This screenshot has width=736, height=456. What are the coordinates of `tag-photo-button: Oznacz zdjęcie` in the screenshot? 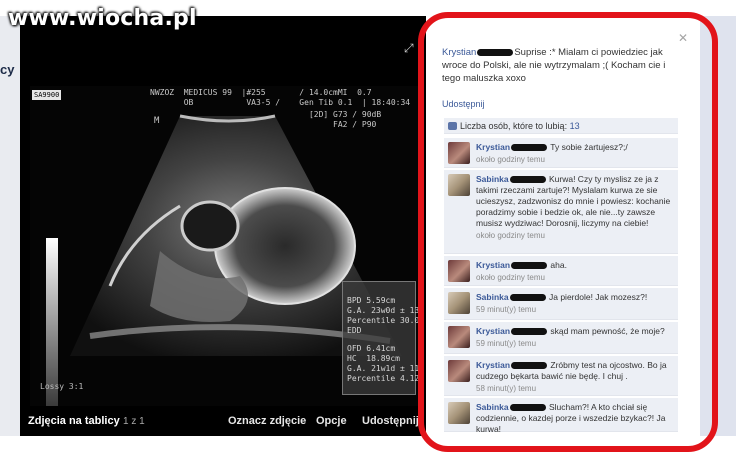 It's located at (267, 421).